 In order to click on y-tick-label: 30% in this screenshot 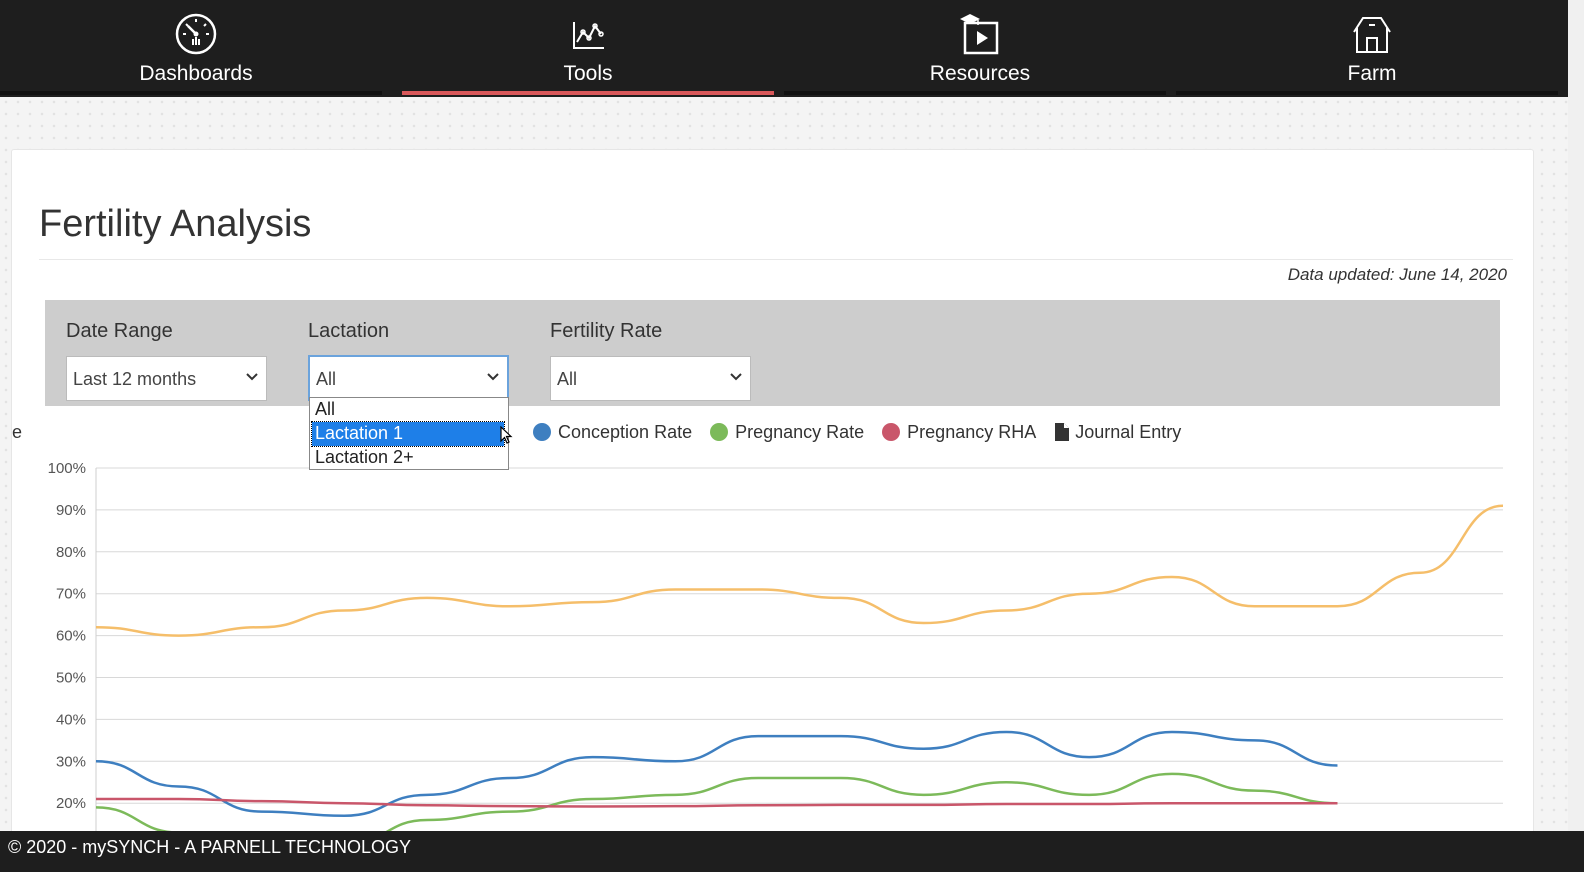, I will do `click(71, 761)`.